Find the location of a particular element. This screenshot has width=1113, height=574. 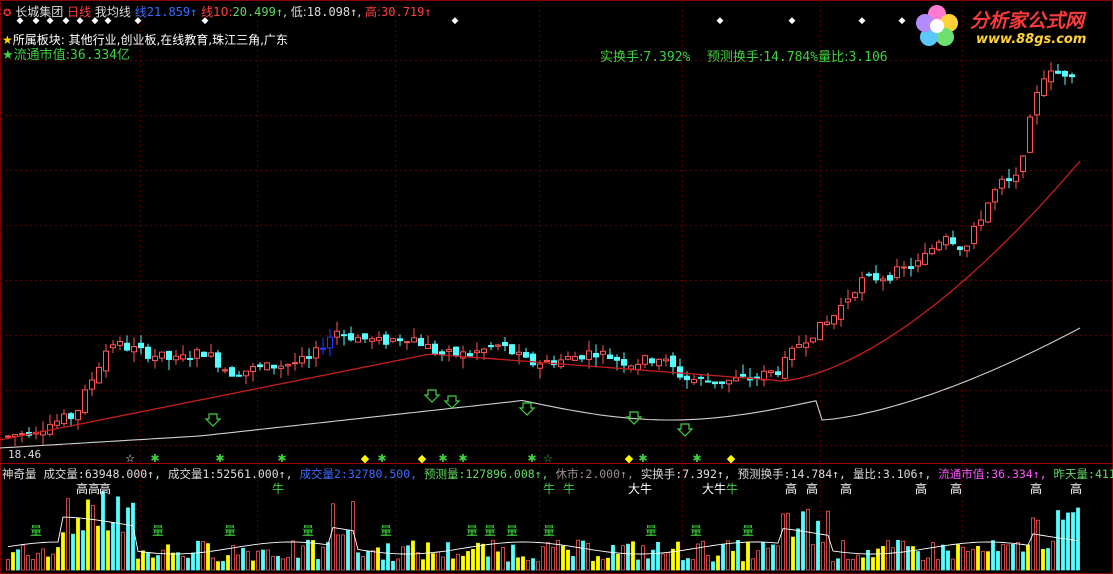

vol-item-6-value: 14.784↑, is located at coordinates (818, 474).